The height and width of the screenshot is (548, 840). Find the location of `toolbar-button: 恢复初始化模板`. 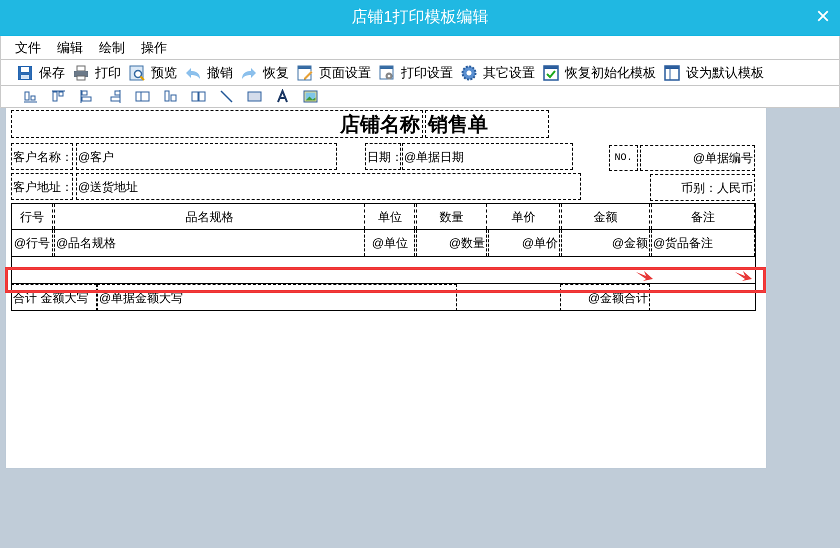

toolbar-button: 恢复初始化模板 is located at coordinates (599, 72).